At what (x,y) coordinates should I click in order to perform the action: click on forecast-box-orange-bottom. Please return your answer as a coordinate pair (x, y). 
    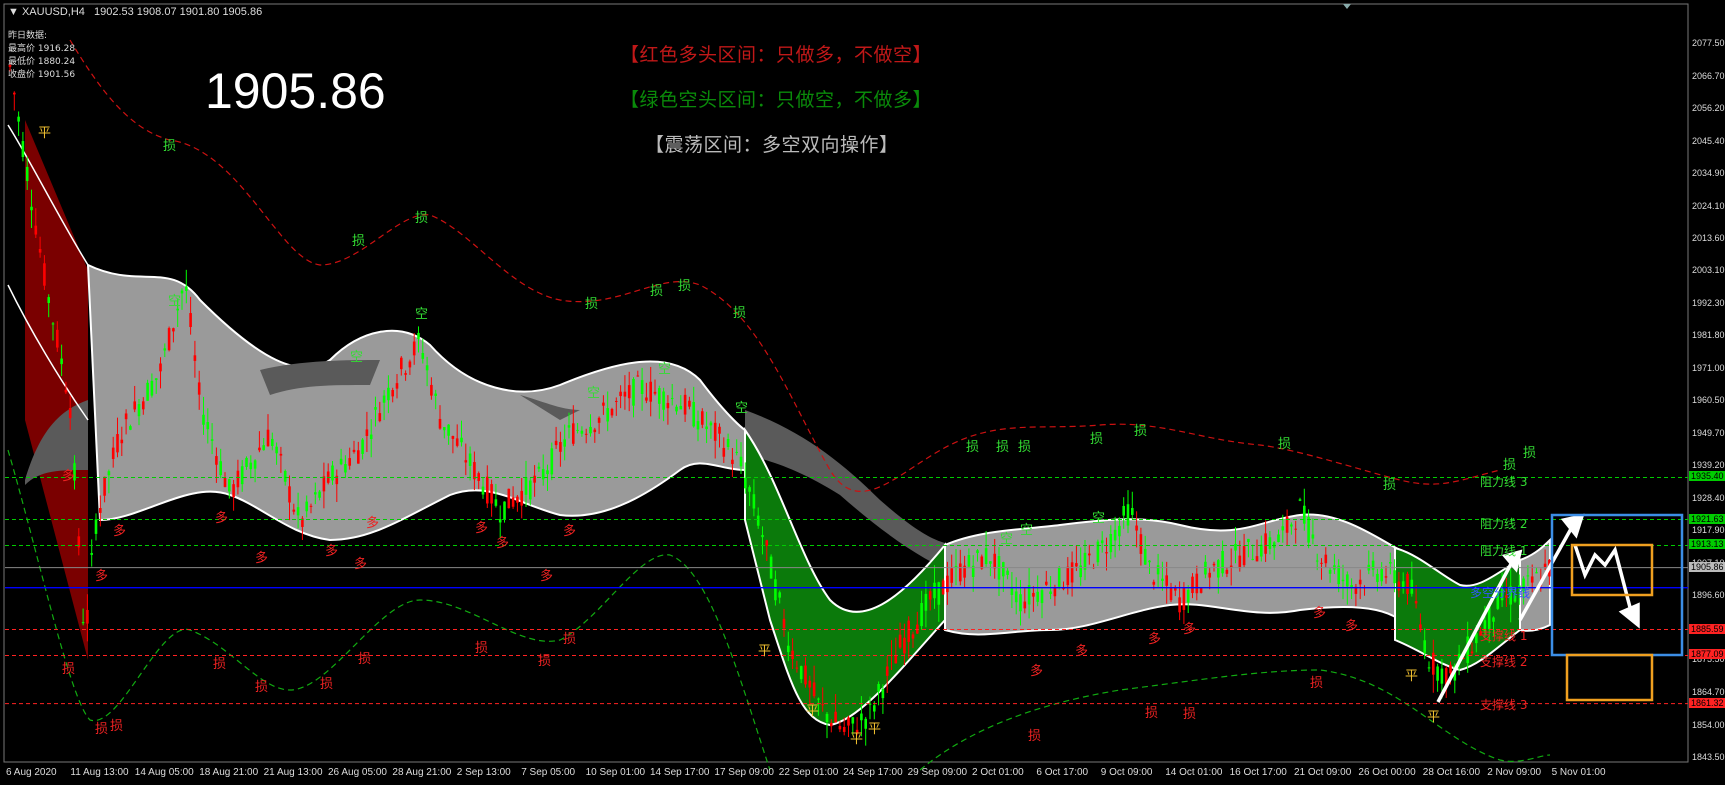
    Looking at the image, I should click on (1609, 677).